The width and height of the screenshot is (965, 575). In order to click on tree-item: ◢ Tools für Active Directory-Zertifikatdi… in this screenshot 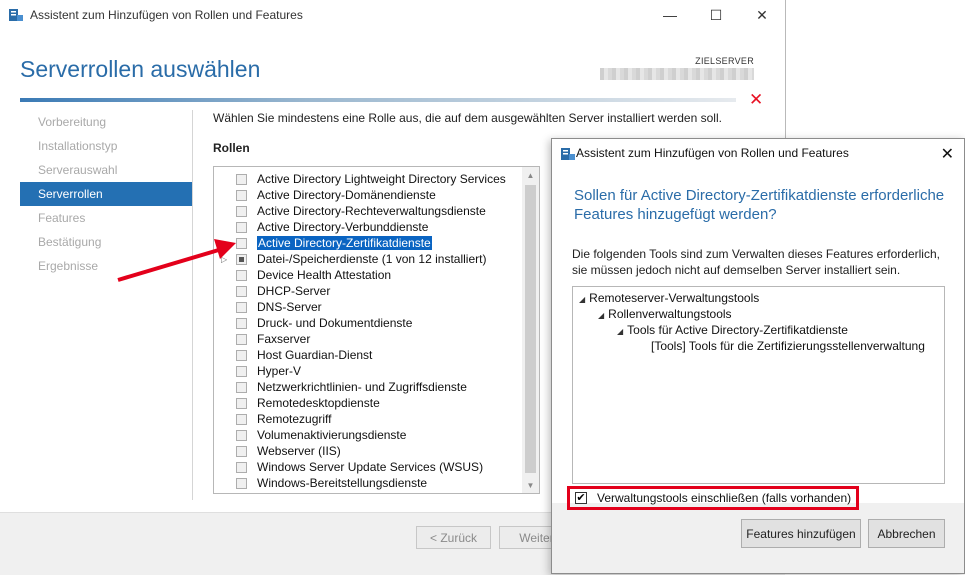, I will do `click(732, 330)`.